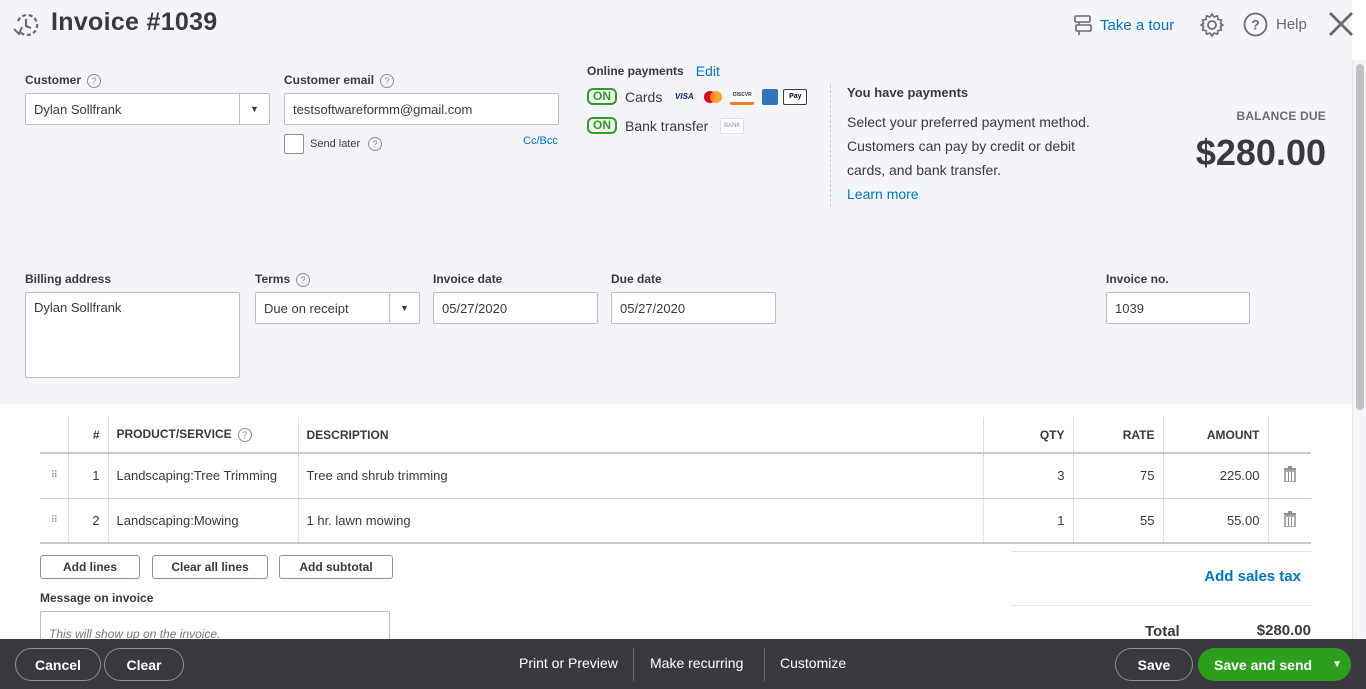  I want to click on make-recurring-link: Make recurring, so click(696, 663).